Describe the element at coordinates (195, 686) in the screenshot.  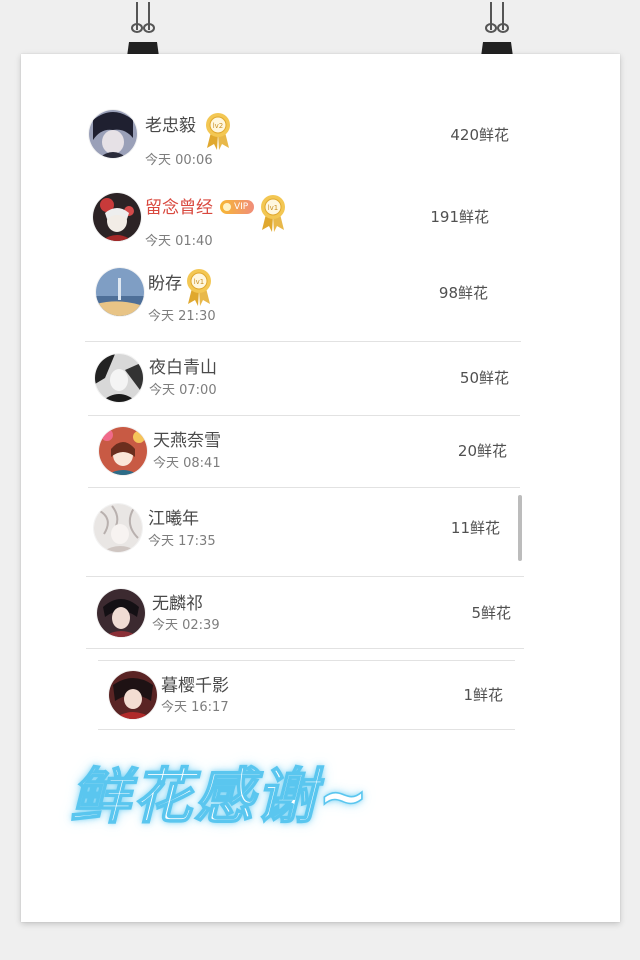
I see `supporter-name: 暮樱千影` at that location.